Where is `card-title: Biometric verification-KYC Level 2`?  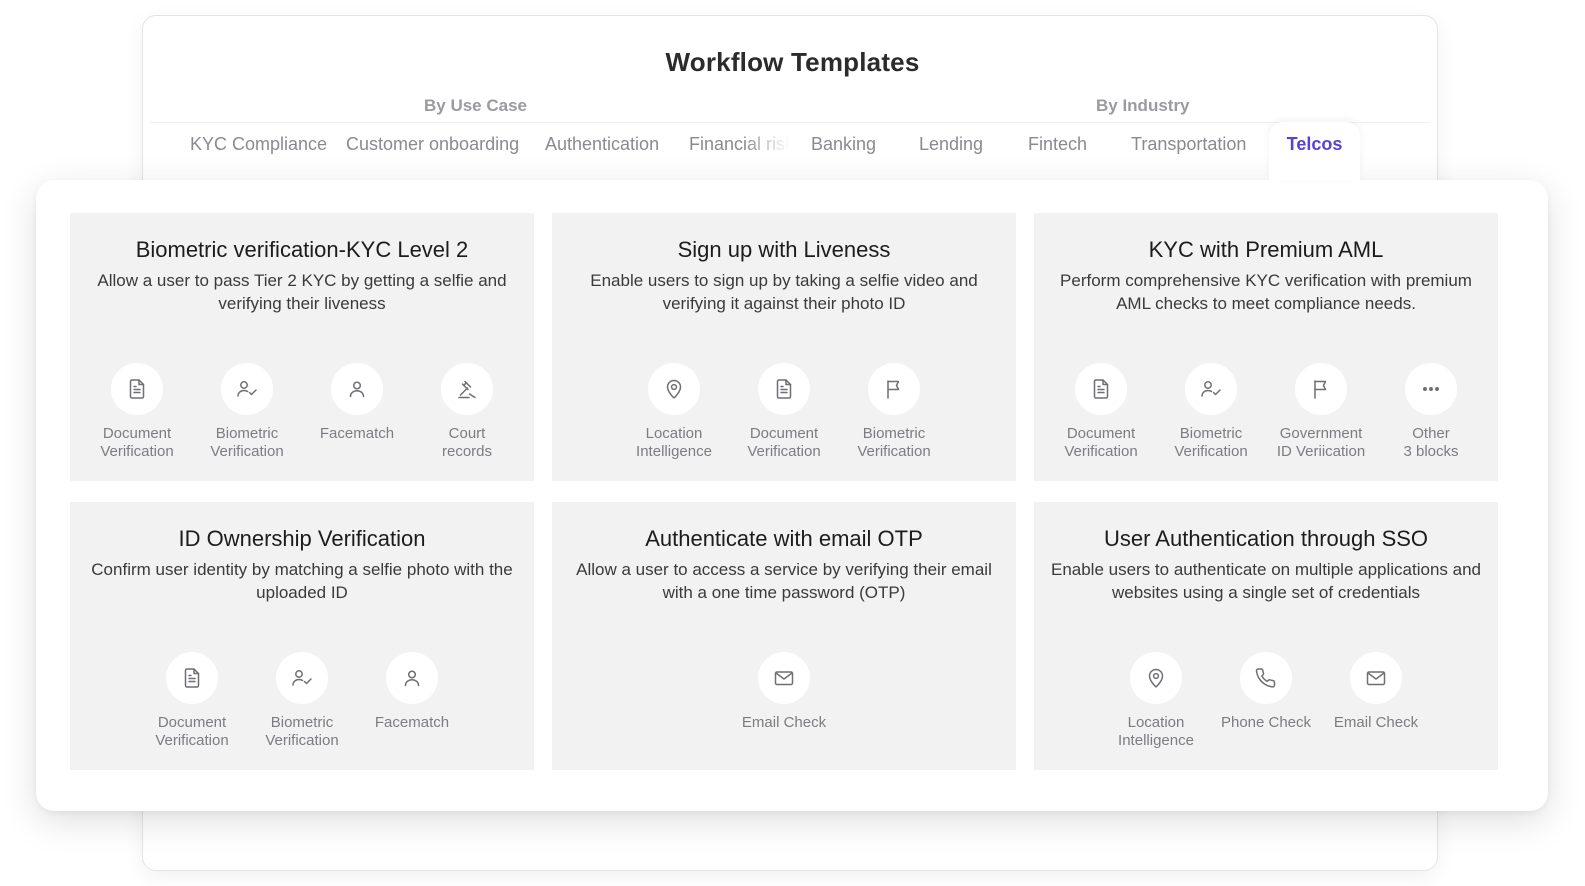
card-title: Biometric verification-KYC Level 2 is located at coordinates (302, 249).